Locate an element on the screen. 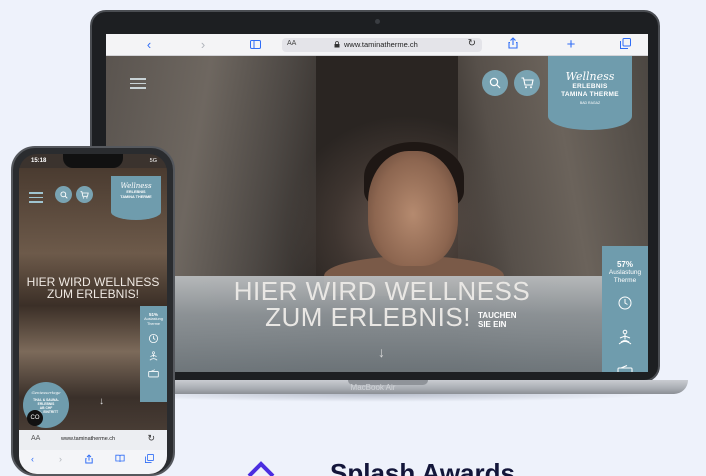  hero-headline: HIER WIRD WELLNESS ZUM ERLEBNIS! is located at coordinates (93, 288).